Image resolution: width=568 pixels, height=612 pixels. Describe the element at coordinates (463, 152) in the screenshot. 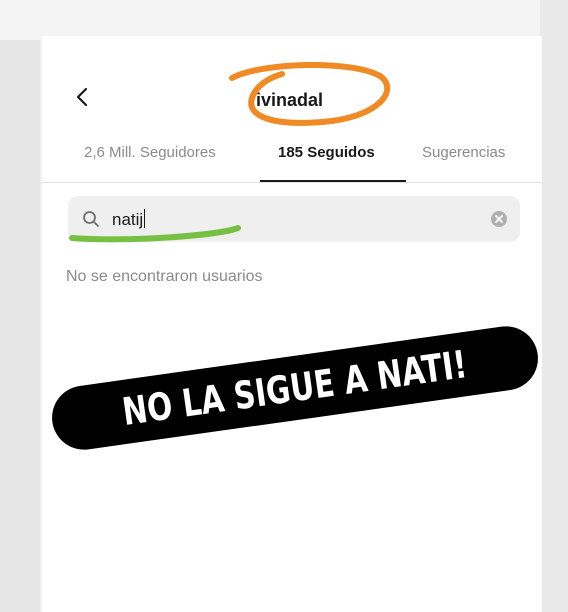

I see `tab-suggestions: Sugerencias` at that location.